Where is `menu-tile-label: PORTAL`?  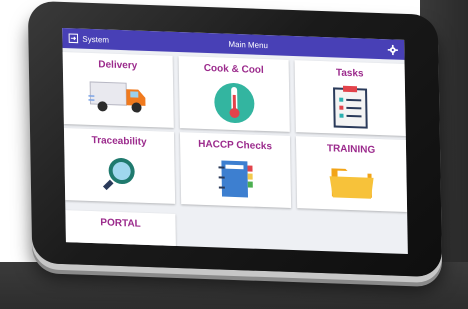 menu-tile-label: PORTAL is located at coordinates (120, 223).